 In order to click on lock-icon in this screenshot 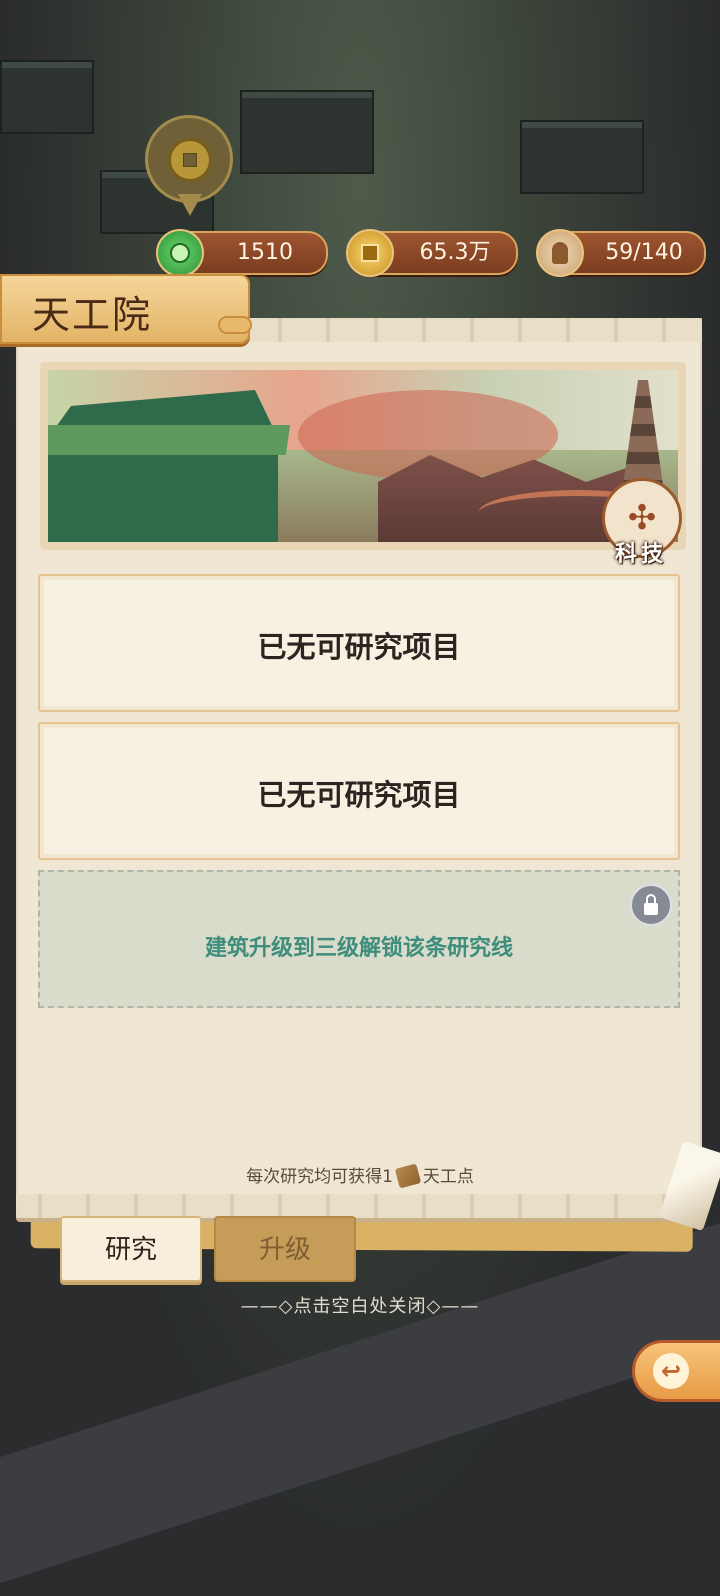, I will do `click(651, 905)`.